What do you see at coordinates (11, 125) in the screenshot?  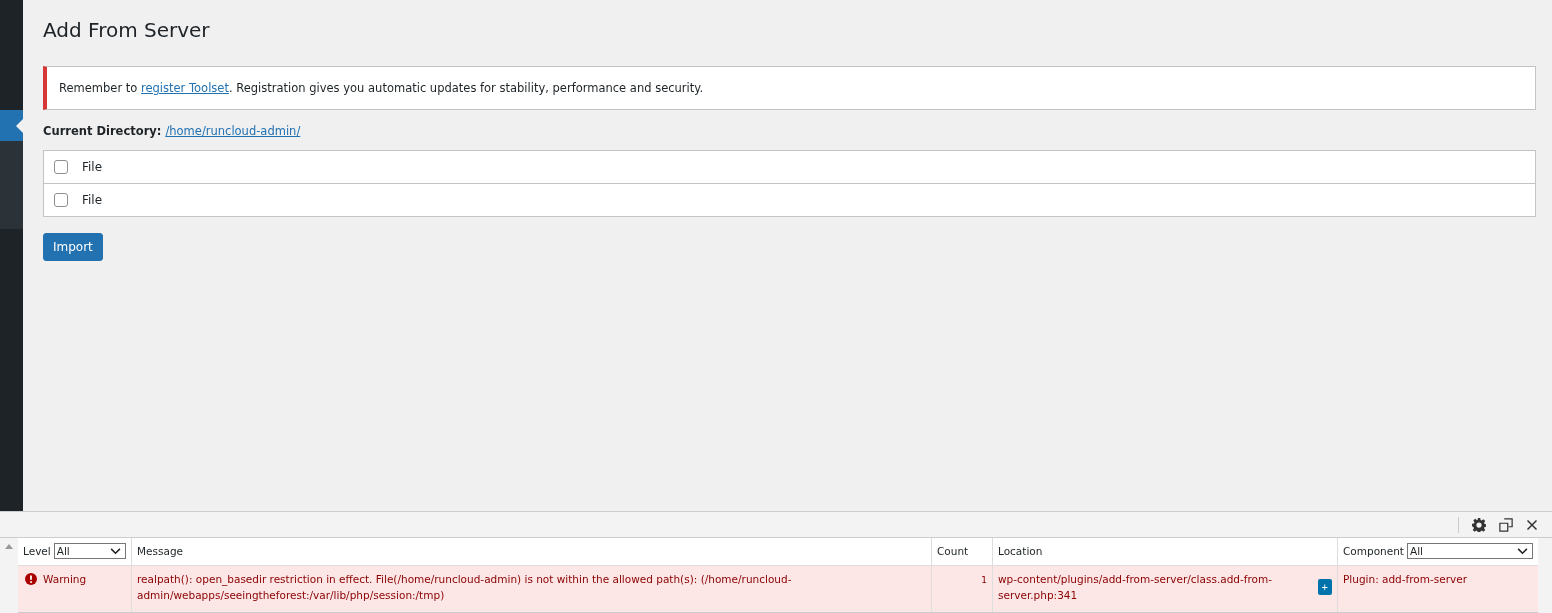 I see `active-menu-item` at bounding box center [11, 125].